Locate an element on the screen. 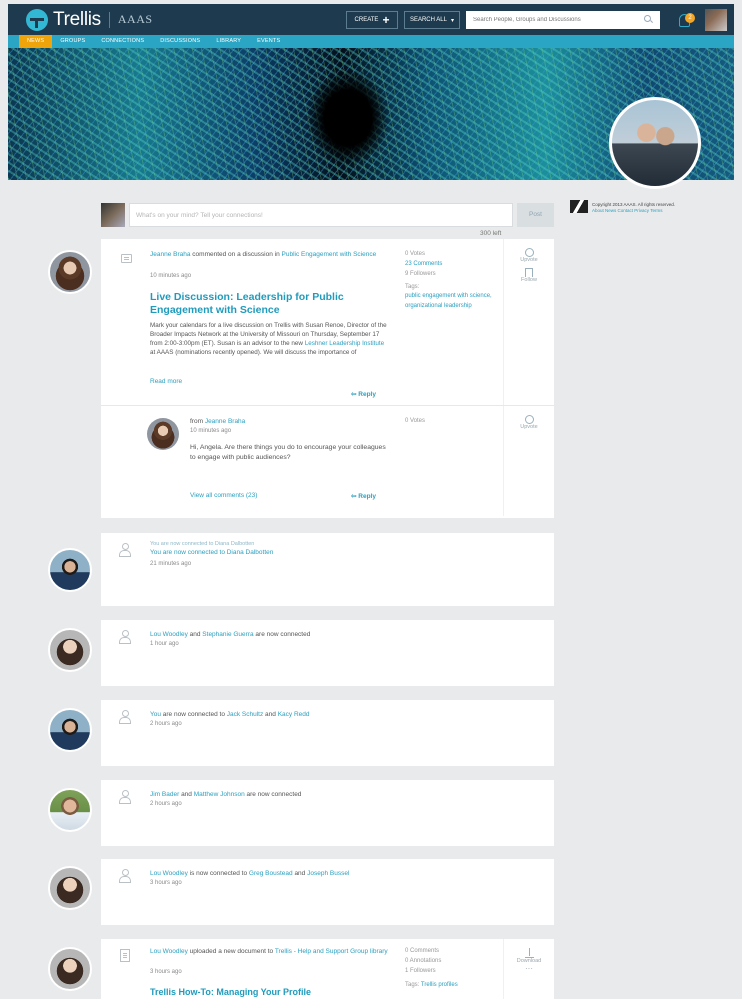 The image size is (742, 999). nav-connections: CONNECTIONS is located at coordinates (122, 41).